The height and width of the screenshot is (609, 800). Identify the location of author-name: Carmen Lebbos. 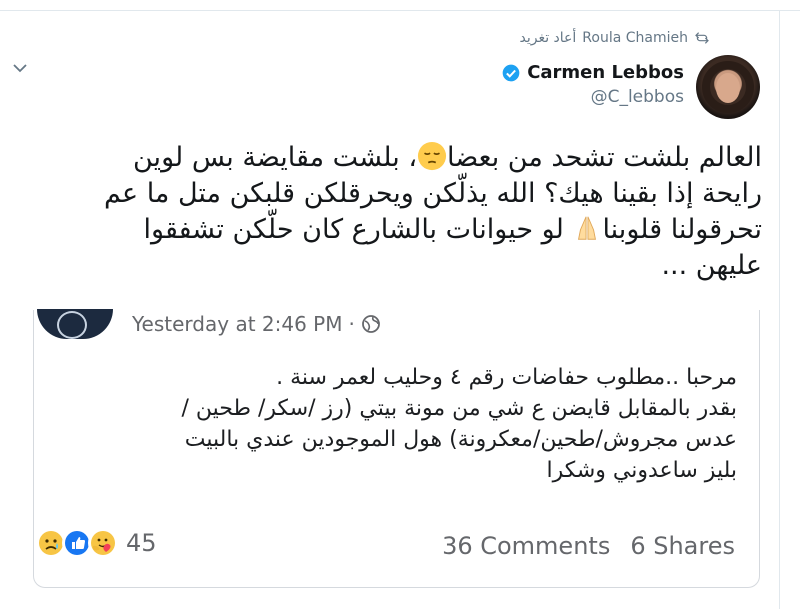
(605, 72).